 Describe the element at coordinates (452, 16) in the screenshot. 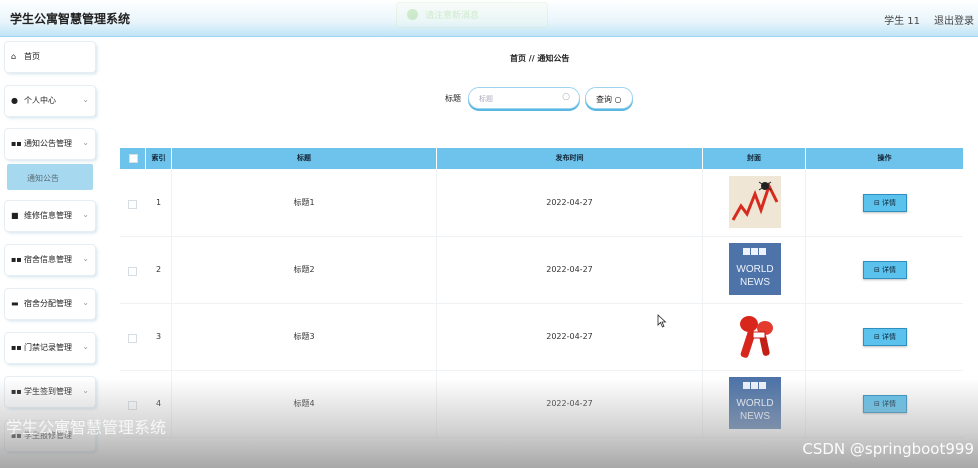

I see `toast-text: 请注意新消息` at that location.